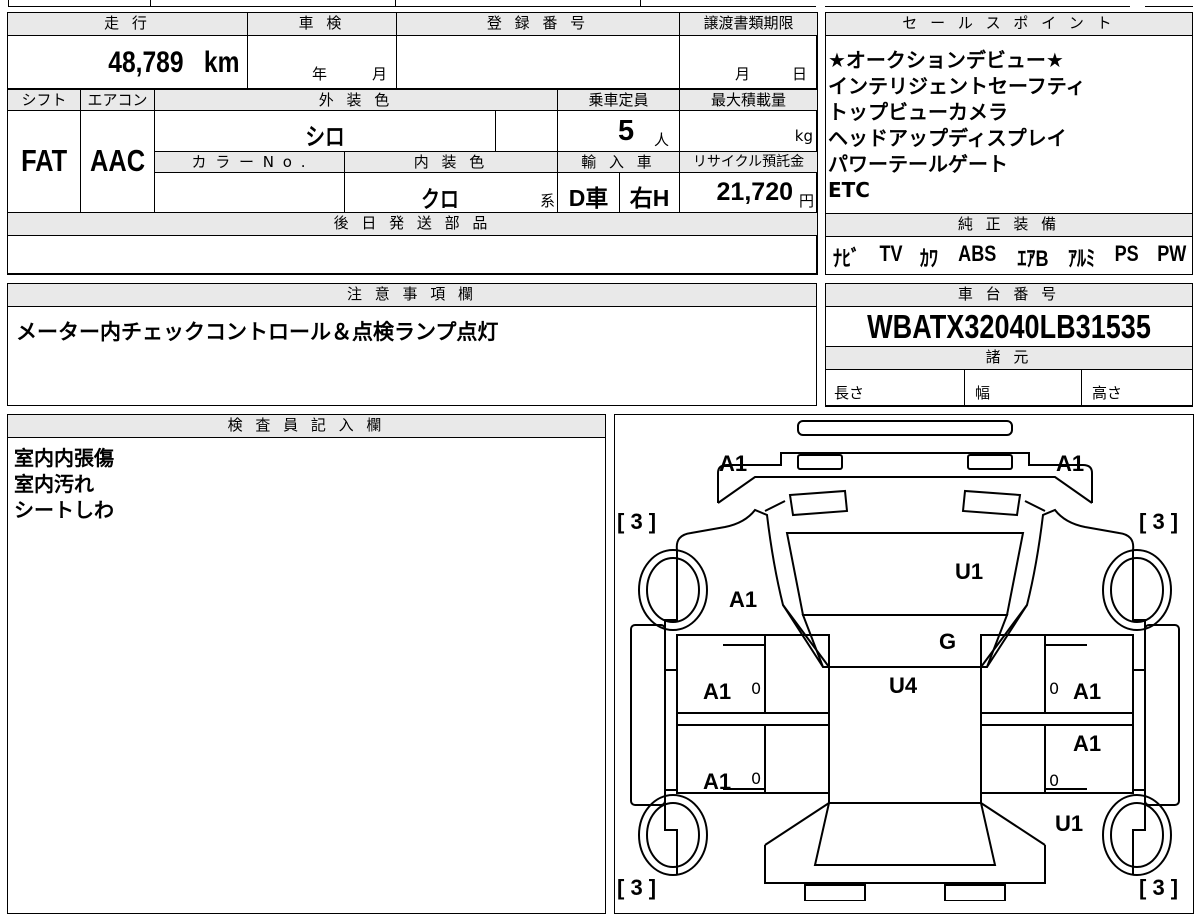 This screenshot has width=1200, height=914. I want to click on shift-value: FAT, so click(44, 160).